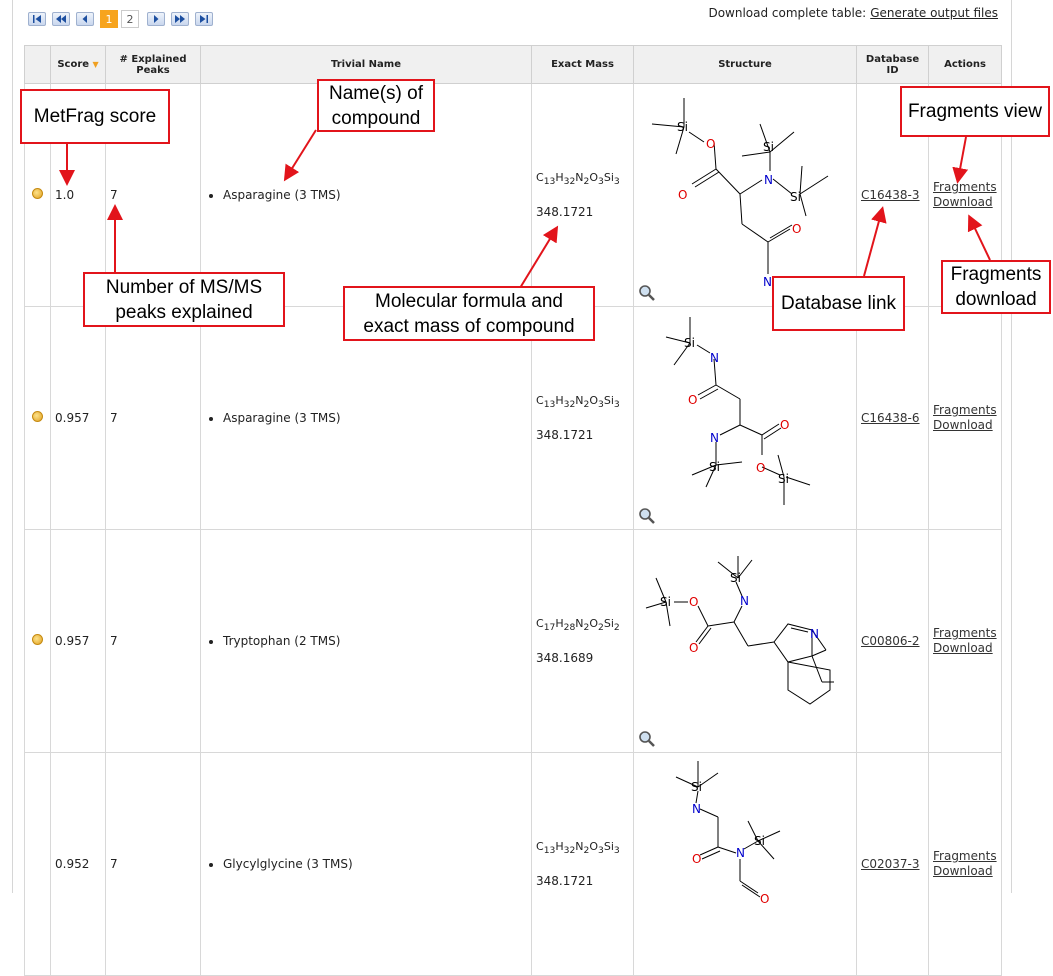  I want to click on first-page-icon, so click(37, 19).